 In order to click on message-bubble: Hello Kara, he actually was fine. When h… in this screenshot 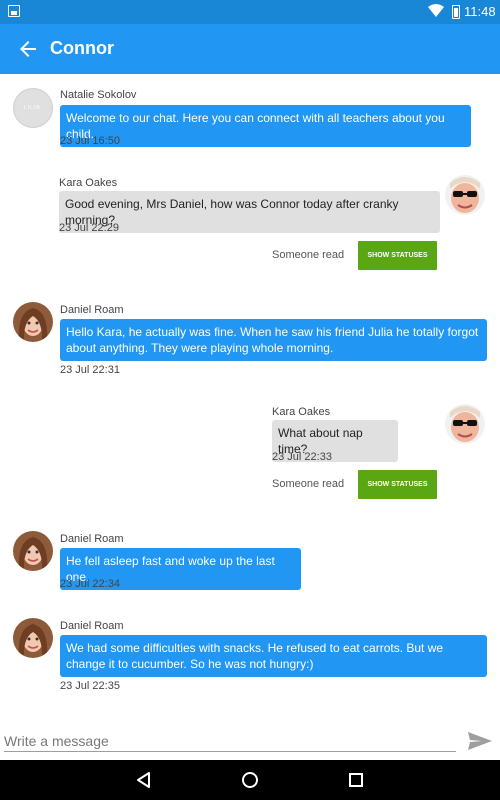, I will do `click(273, 340)`.